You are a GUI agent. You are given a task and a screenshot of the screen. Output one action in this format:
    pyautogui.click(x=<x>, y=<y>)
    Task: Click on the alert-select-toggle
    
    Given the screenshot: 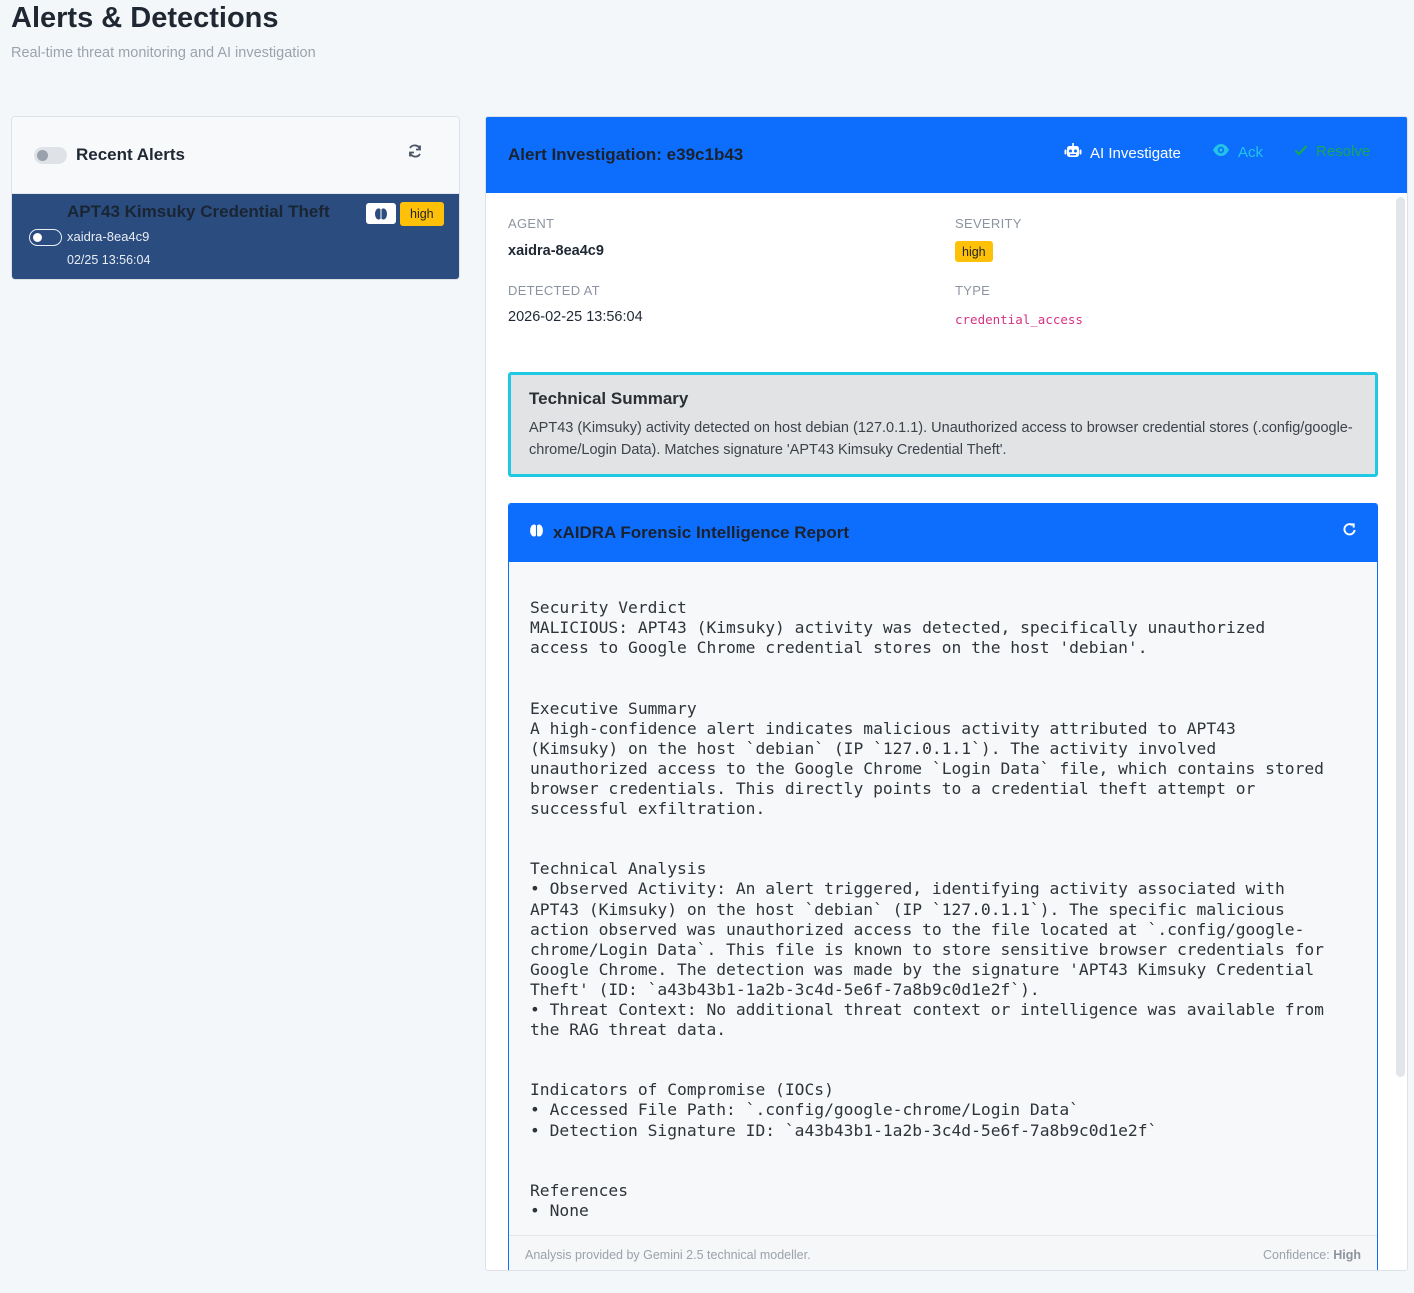 What is the action you would take?
    pyautogui.click(x=45, y=237)
    